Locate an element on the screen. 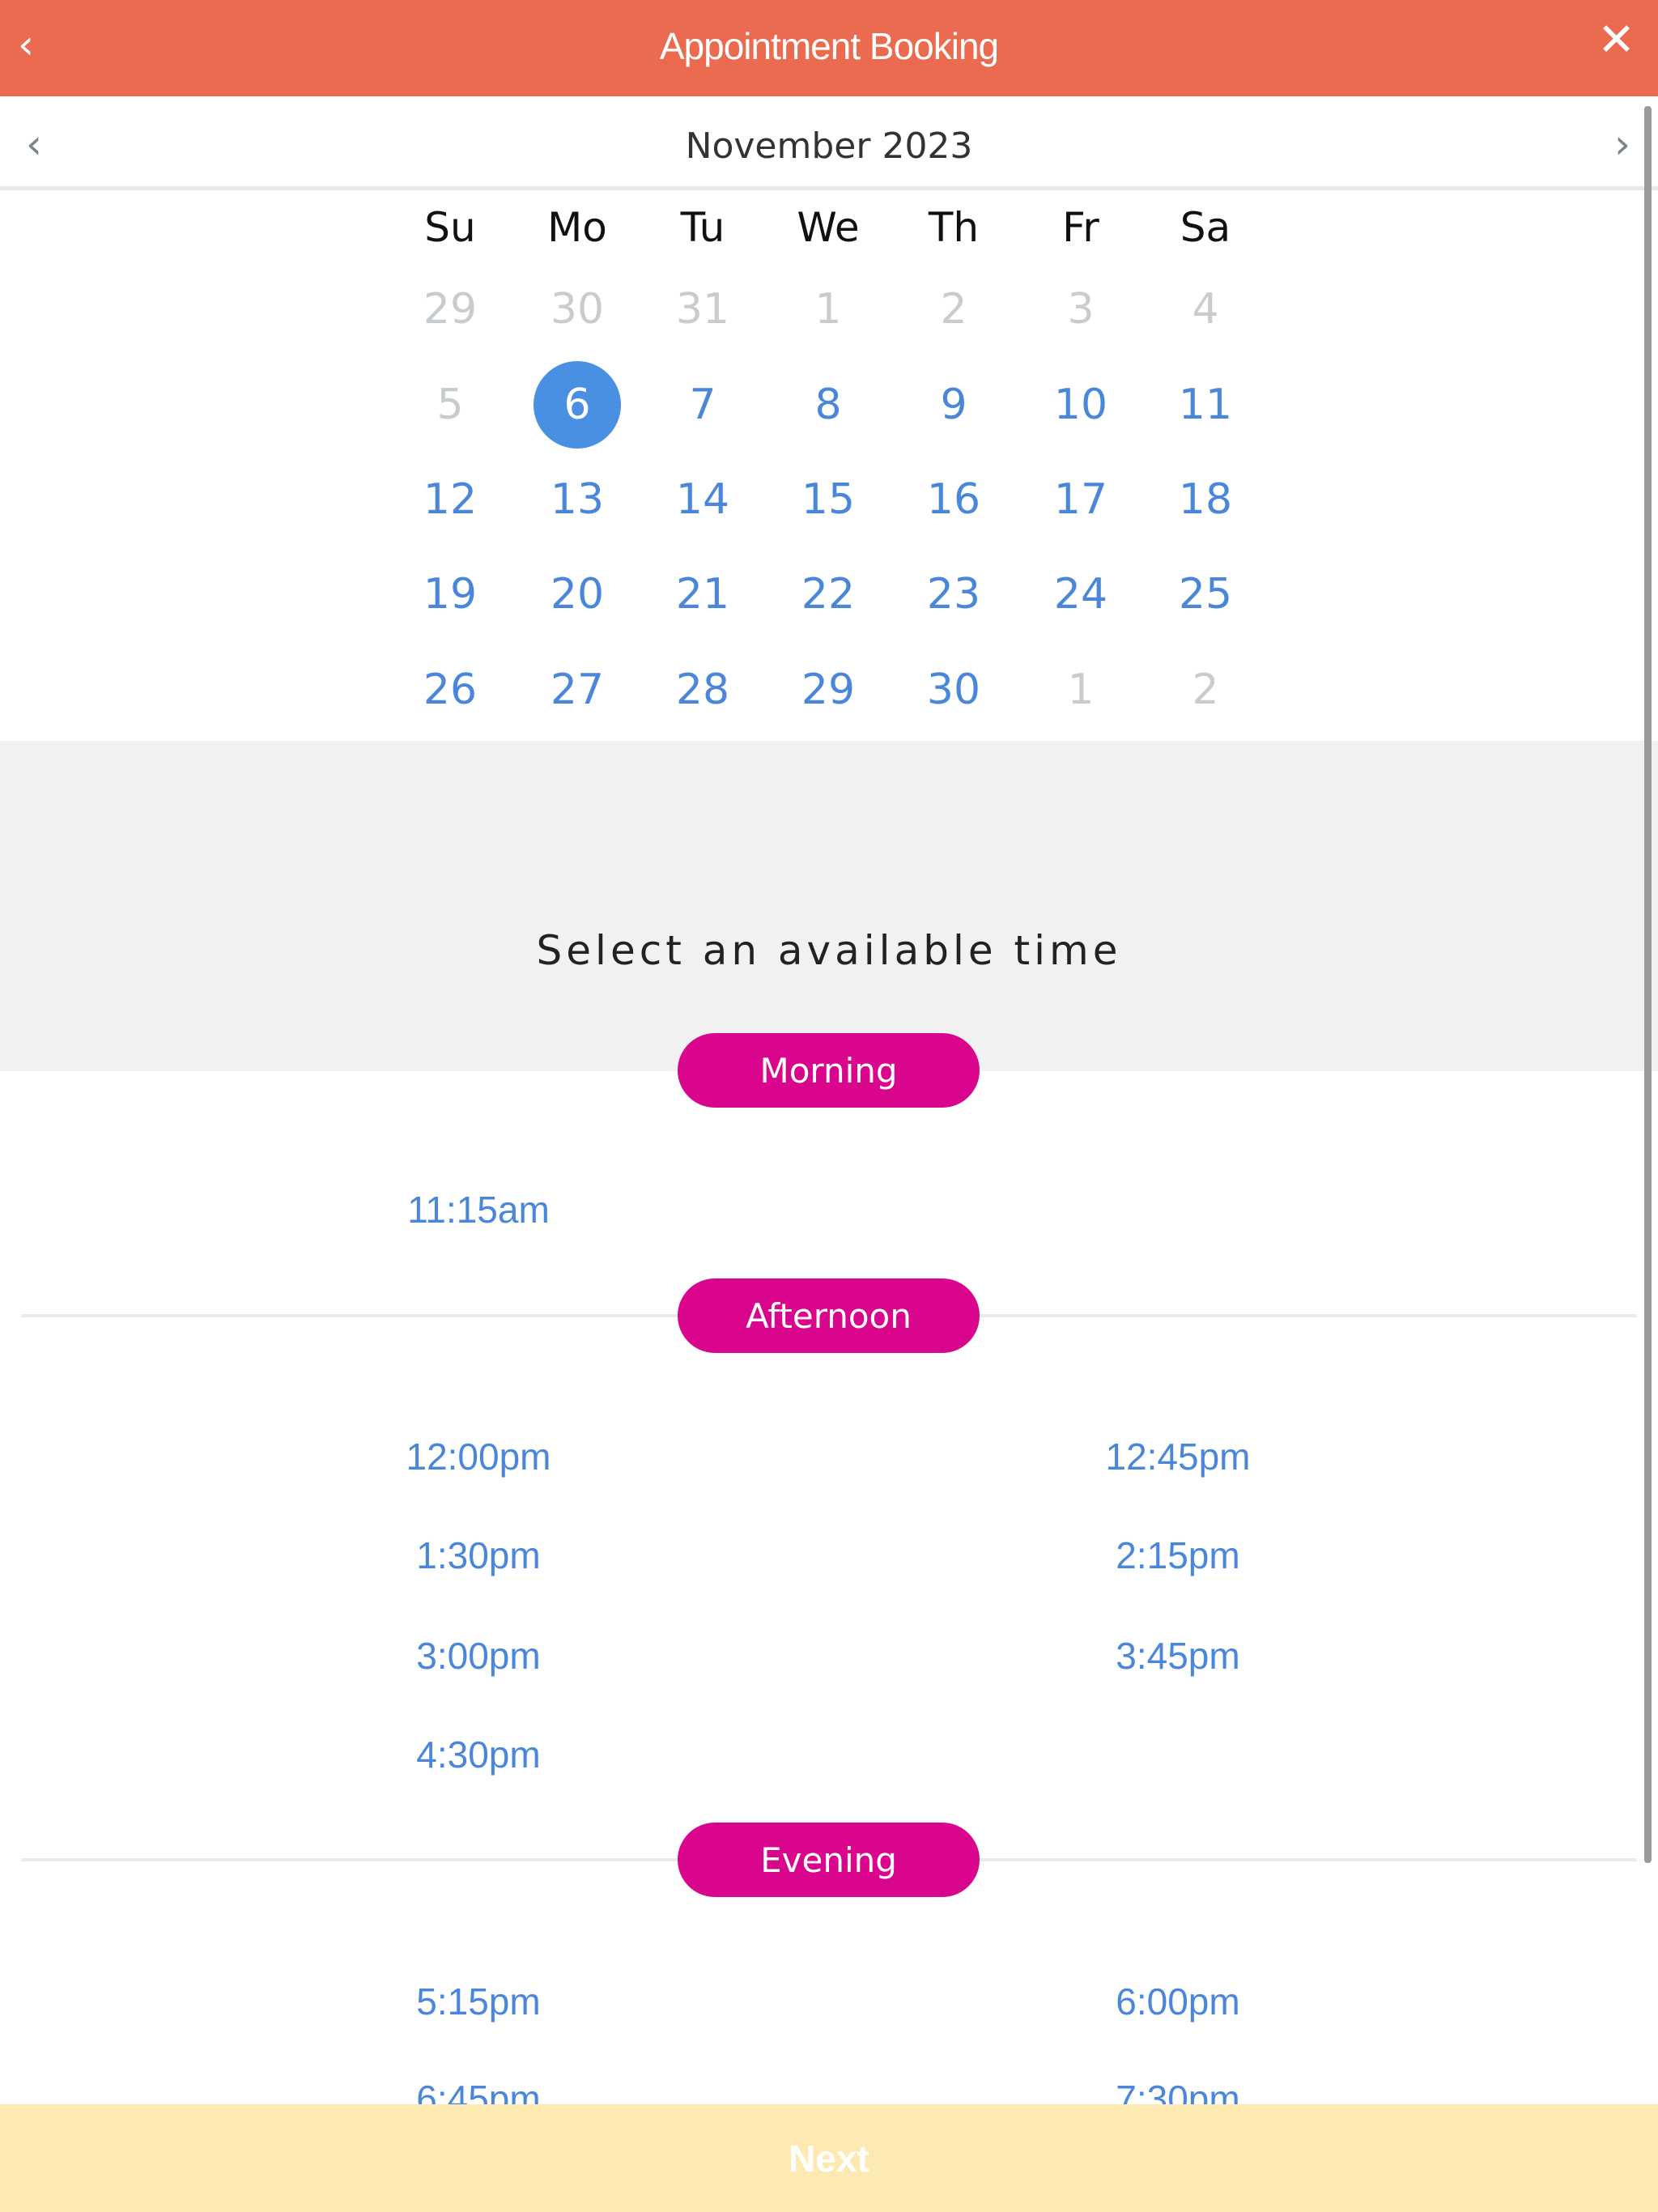 The image size is (1658, 2212). calendar-day: 19 is located at coordinates (450, 594).